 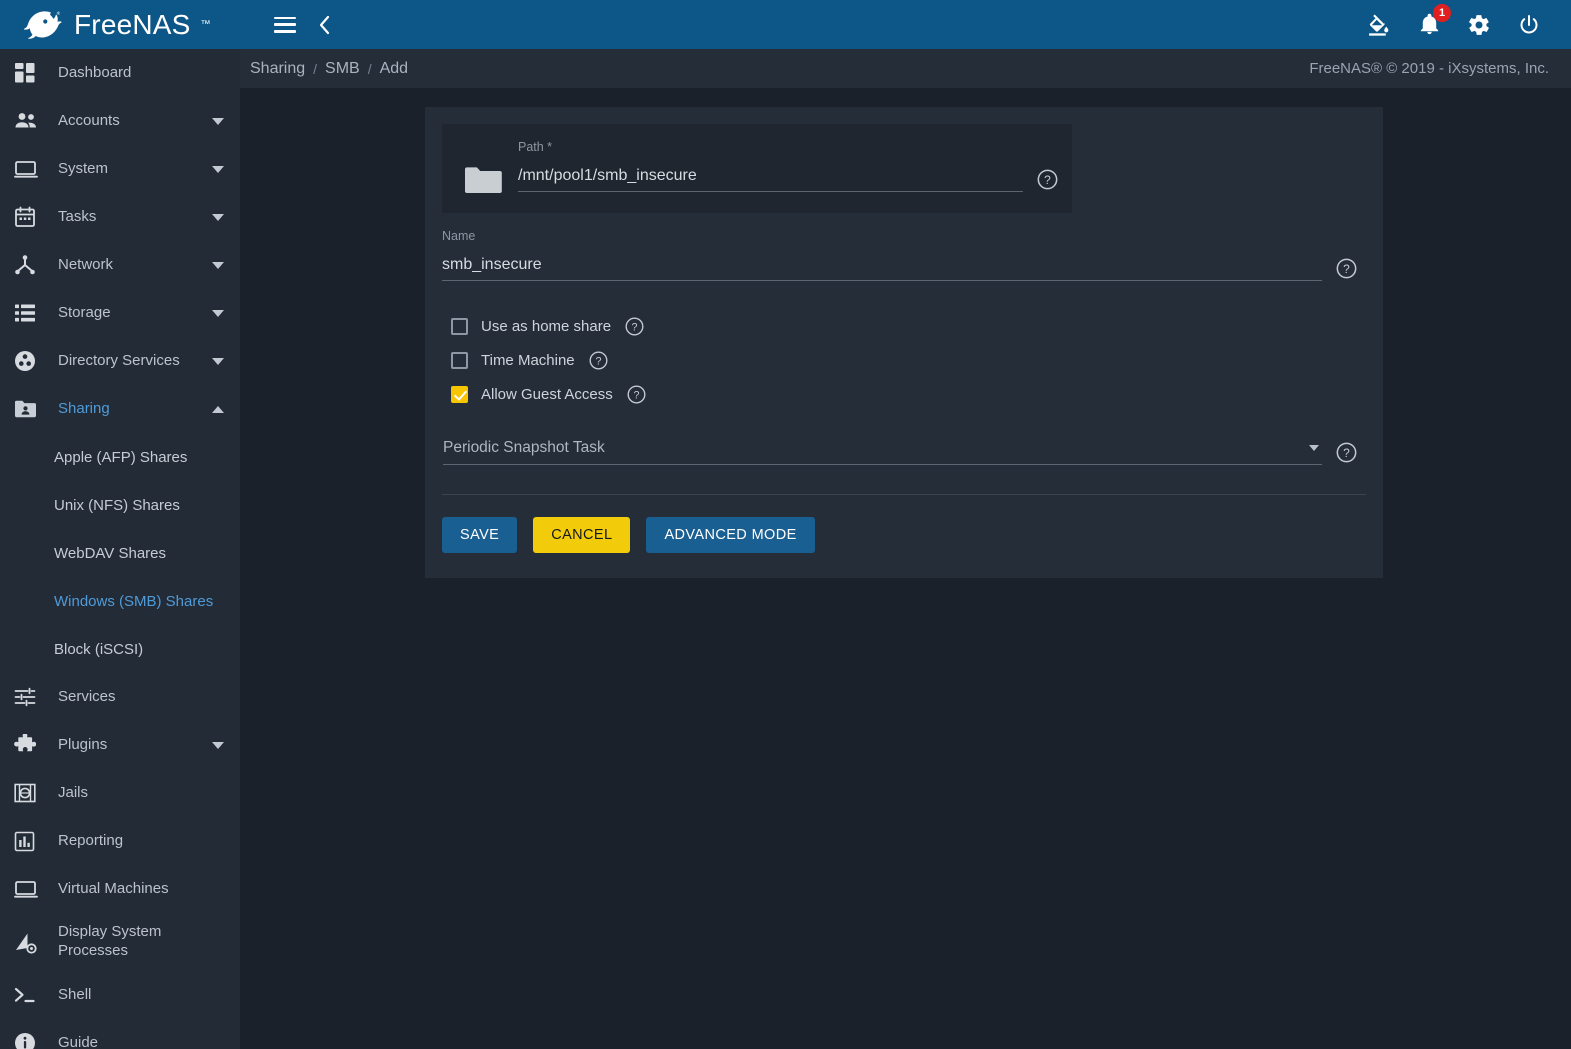 What do you see at coordinates (908, 326) in the screenshot?
I see `checkbox-row-use-as-home-share: Use as home share ?` at bounding box center [908, 326].